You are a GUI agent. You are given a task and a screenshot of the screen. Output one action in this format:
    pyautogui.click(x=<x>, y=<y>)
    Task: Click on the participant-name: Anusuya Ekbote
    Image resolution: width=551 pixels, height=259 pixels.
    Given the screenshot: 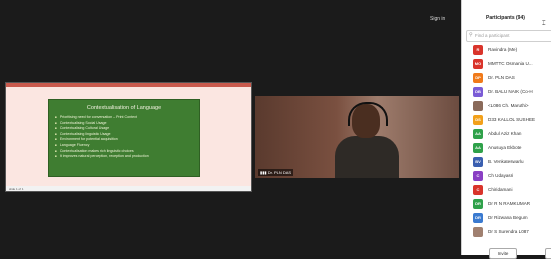 What is the action you would take?
    pyautogui.click(x=505, y=147)
    